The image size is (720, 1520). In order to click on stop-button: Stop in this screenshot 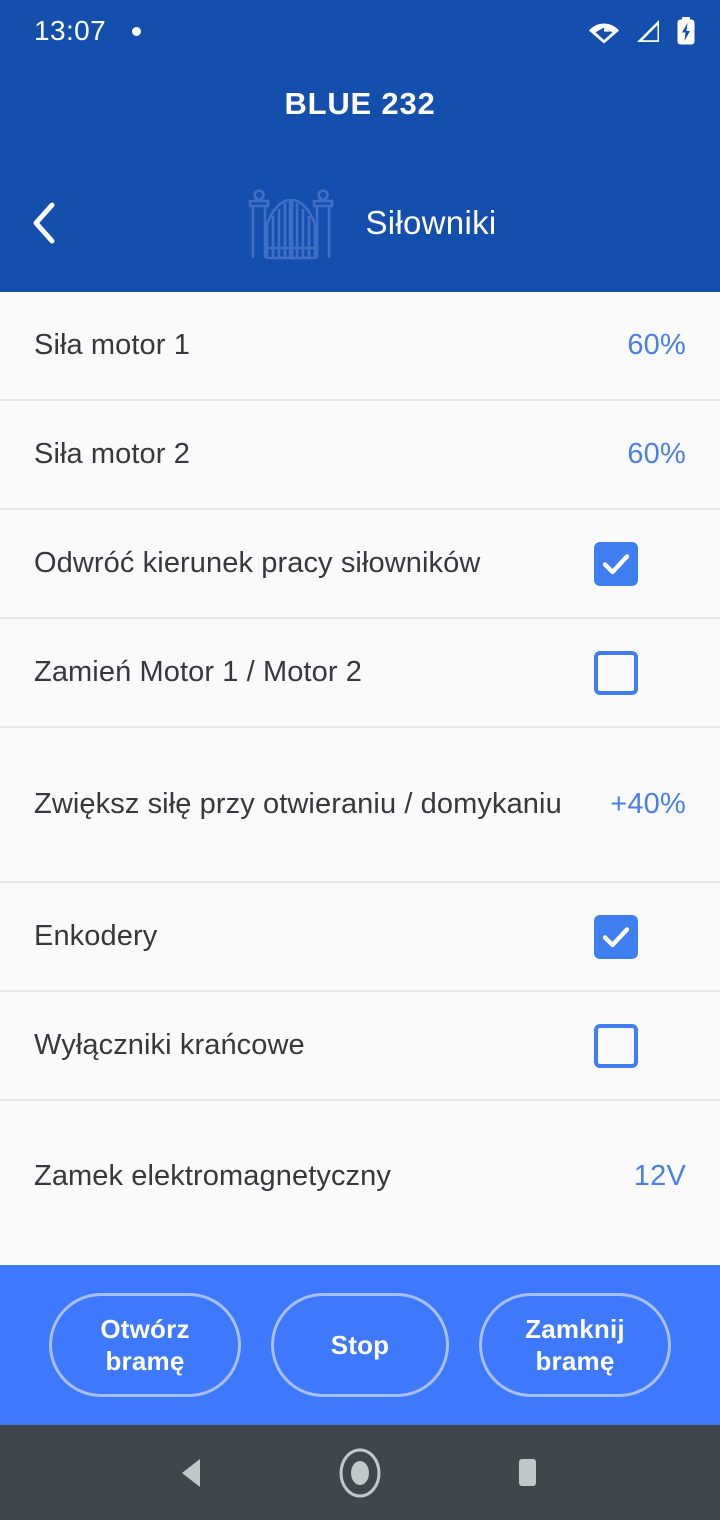, I will do `click(360, 1345)`.